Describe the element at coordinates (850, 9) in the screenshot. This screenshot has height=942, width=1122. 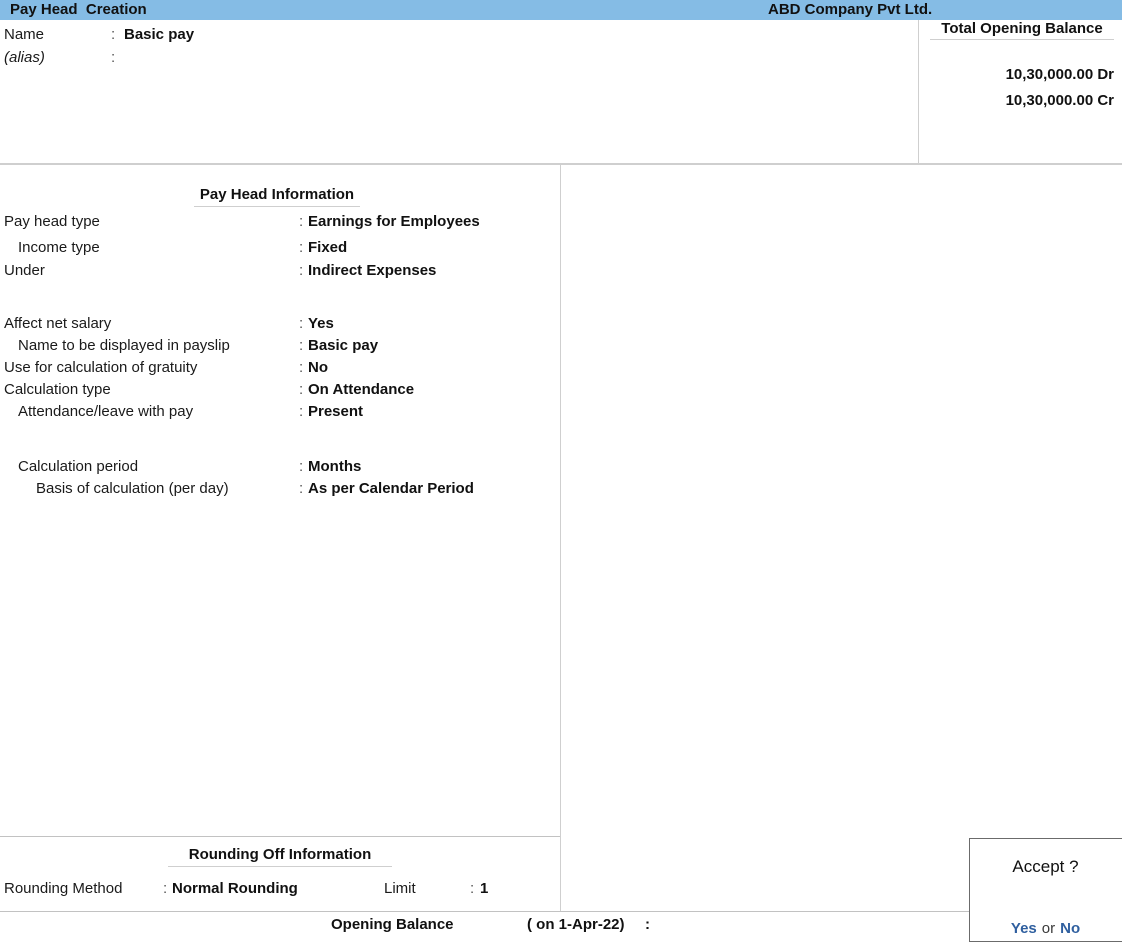
I see `company-name: ABD Company Pvt Ltd.` at that location.